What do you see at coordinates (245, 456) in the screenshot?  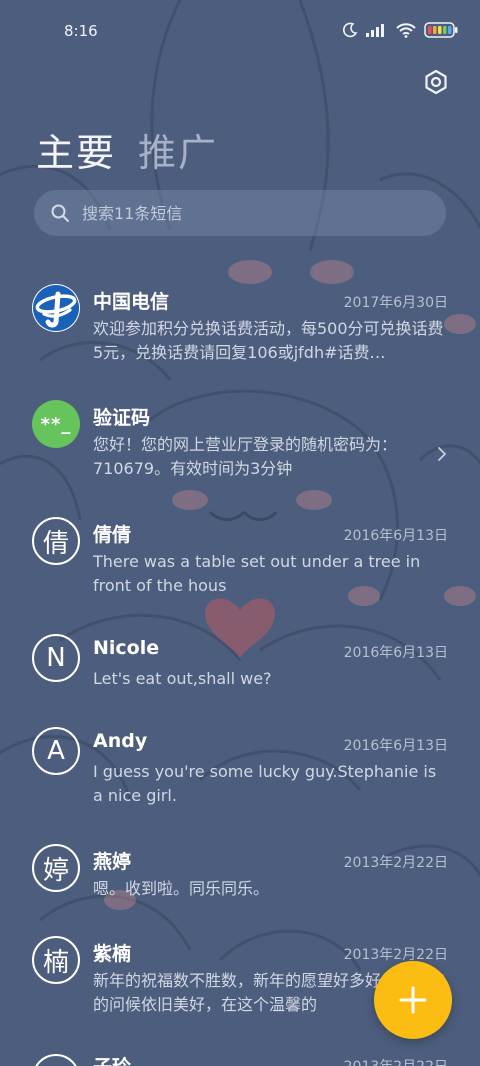 I see `message-preview: 您好！您的网上营业厅登录的随机密码为：710679。有效时间为3分钟` at bounding box center [245, 456].